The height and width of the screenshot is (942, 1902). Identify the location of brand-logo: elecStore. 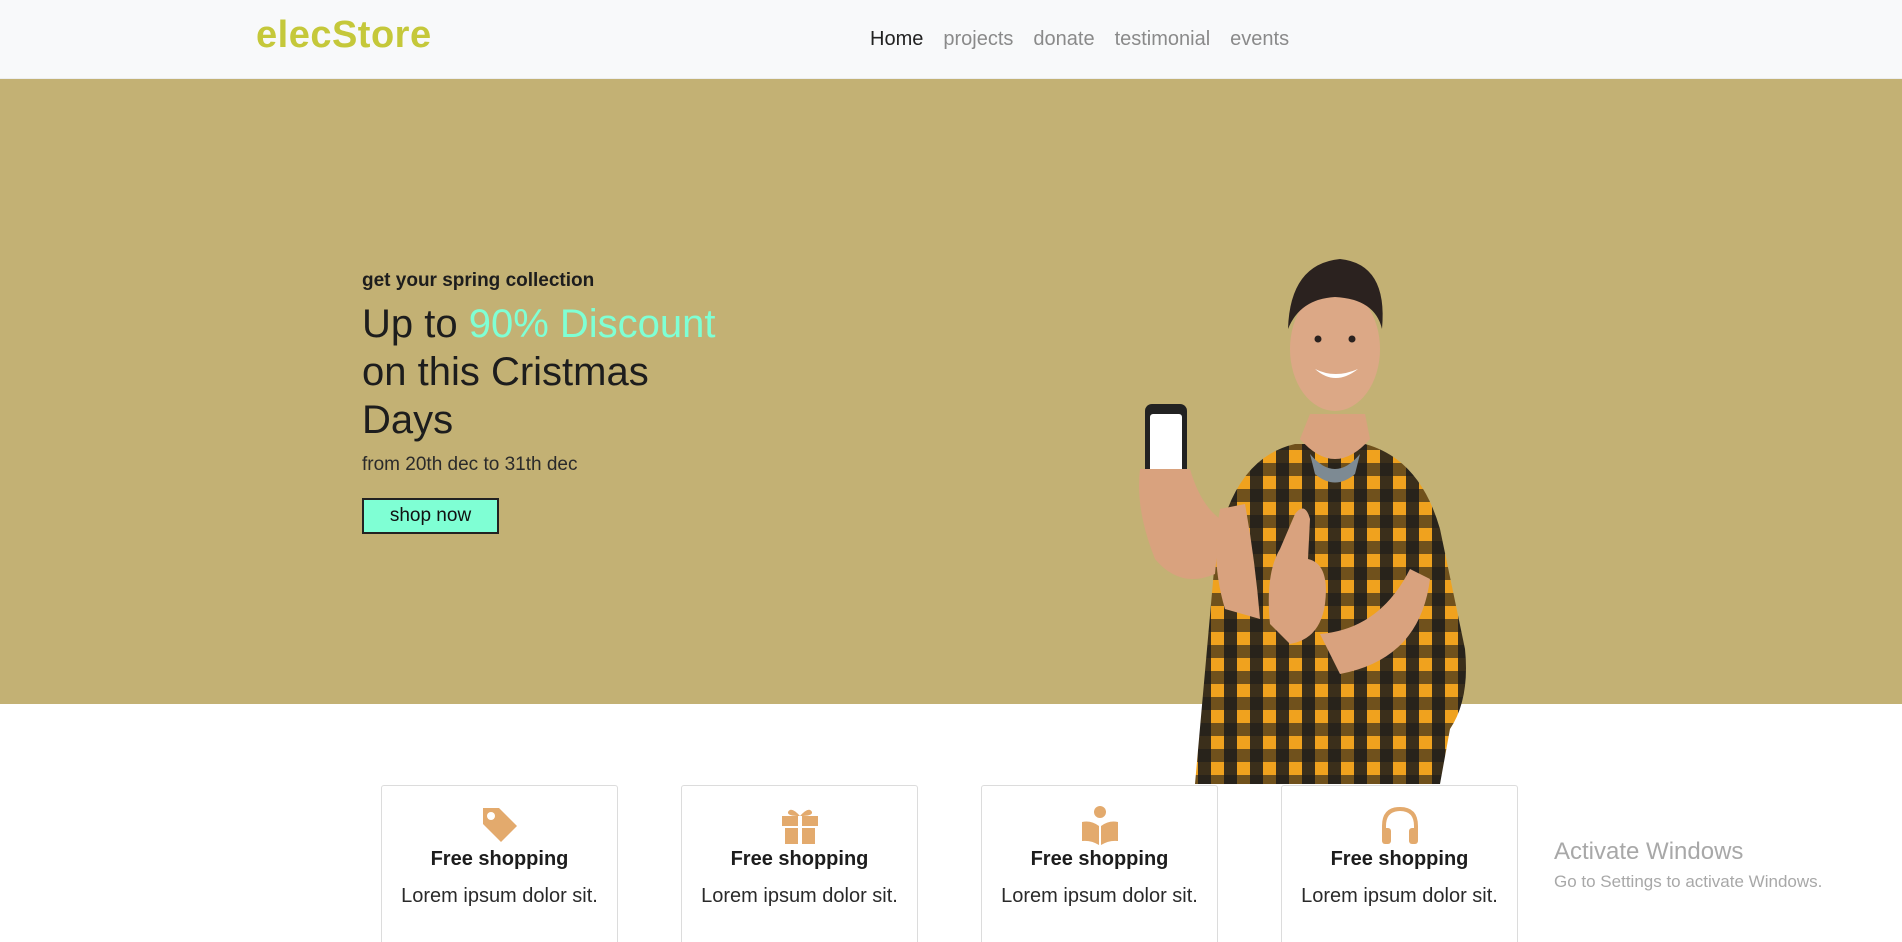
(344, 35).